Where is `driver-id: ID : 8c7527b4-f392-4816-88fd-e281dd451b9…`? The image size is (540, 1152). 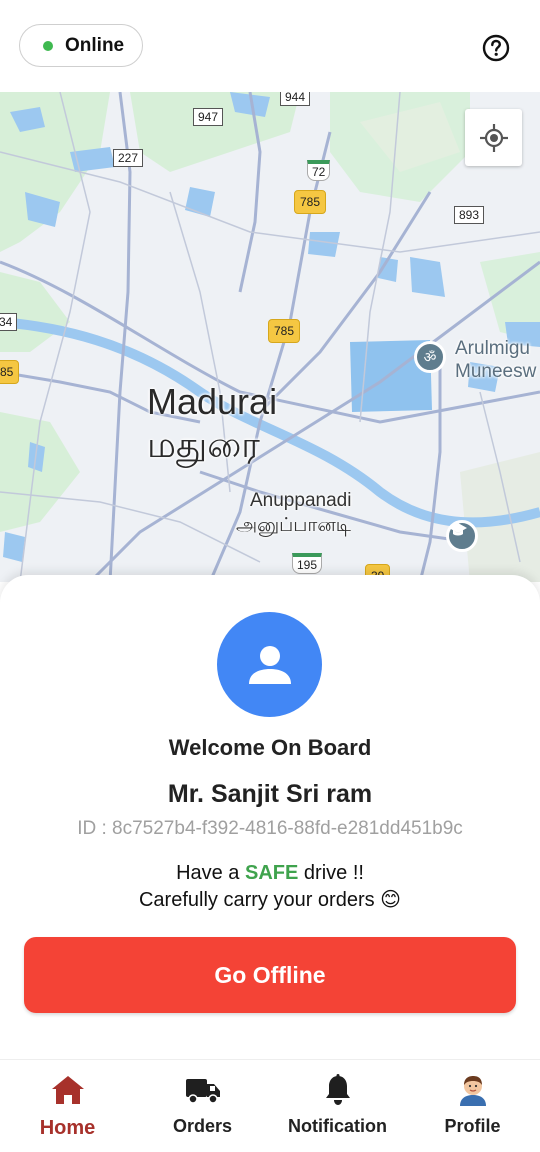
driver-id: ID : 8c7527b4-f392-4816-88fd-e281dd451b9… is located at coordinates (270, 828).